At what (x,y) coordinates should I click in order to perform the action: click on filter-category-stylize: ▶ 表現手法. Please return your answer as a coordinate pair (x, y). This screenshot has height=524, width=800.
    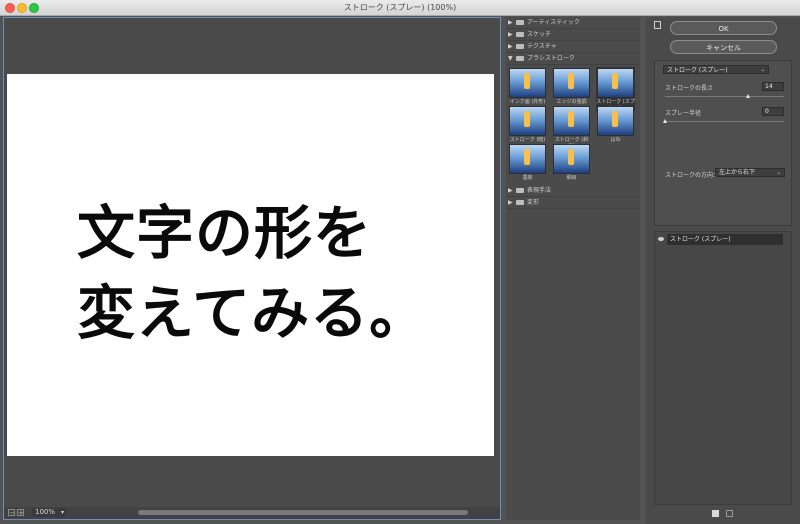
    Looking at the image, I should click on (573, 191).